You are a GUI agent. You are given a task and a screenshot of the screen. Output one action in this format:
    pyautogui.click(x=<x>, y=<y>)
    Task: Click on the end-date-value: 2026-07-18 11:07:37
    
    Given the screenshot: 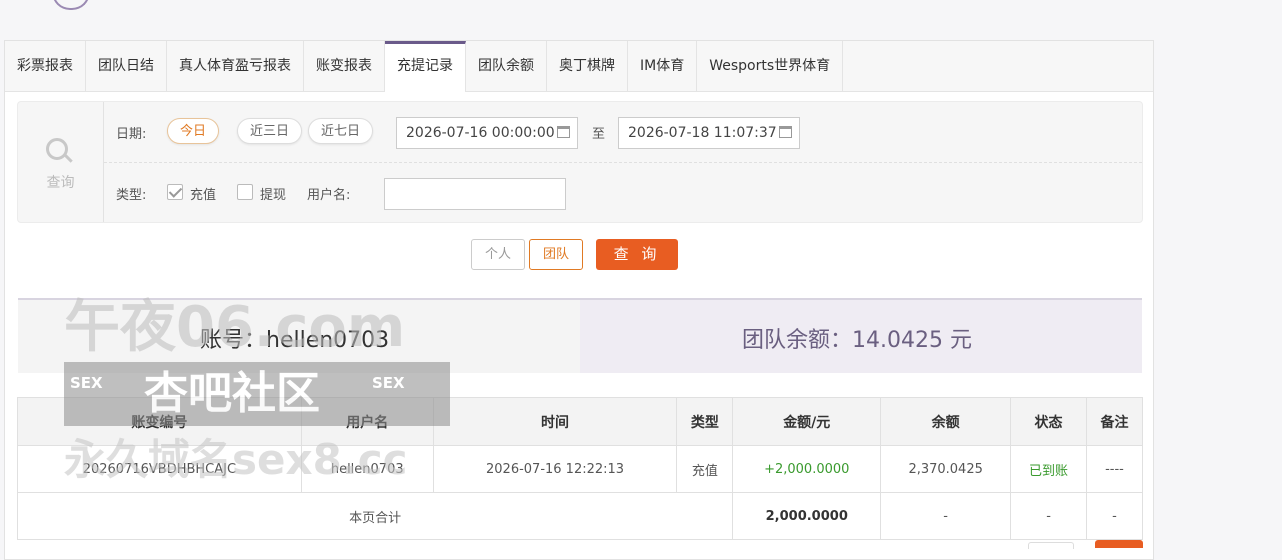 What is the action you would take?
    pyautogui.click(x=702, y=133)
    